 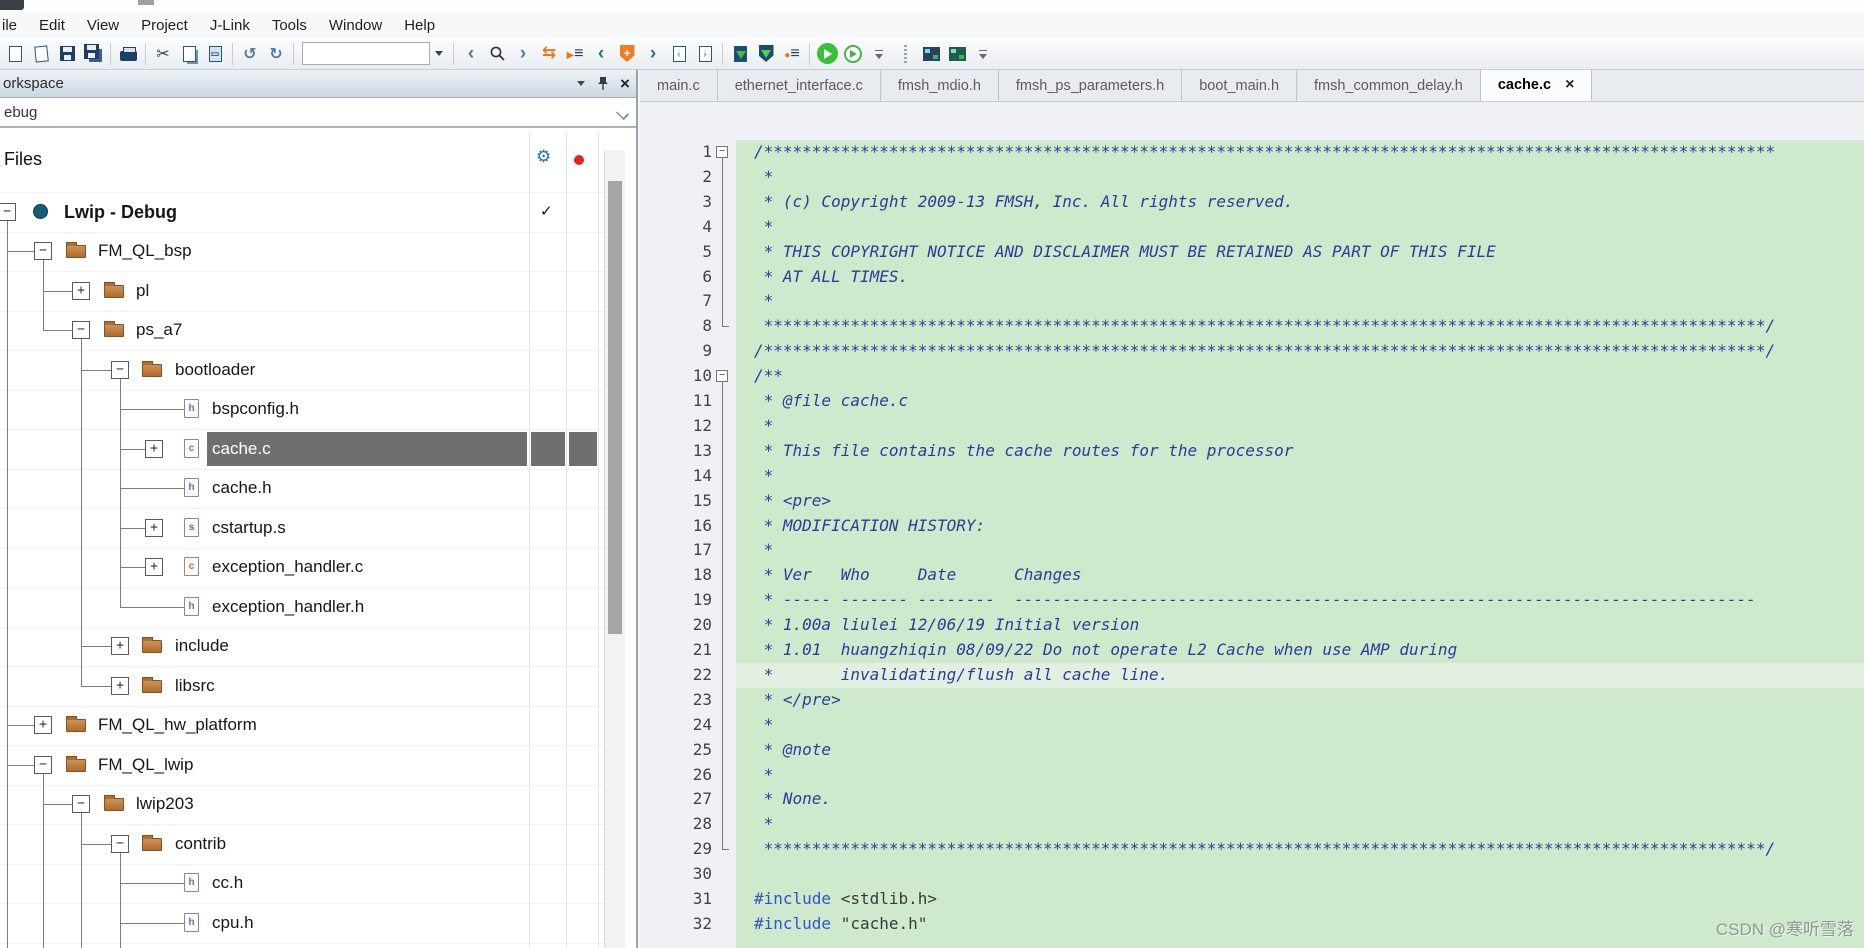 What do you see at coordinates (766, 53) in the screenshot?
I see `download-flash-icon` at bounding box center [766, 53].